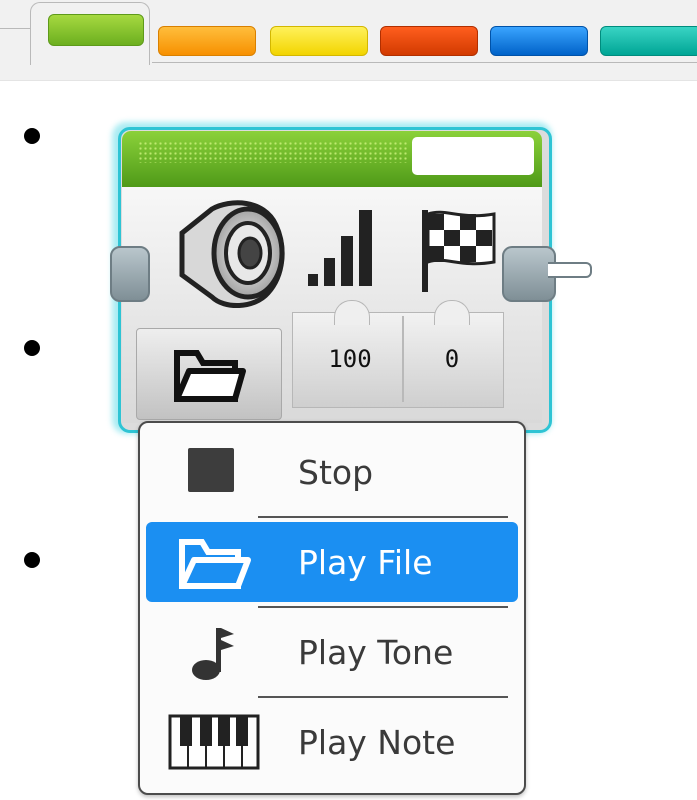  I want to click on header-grip, so click(273, 152).